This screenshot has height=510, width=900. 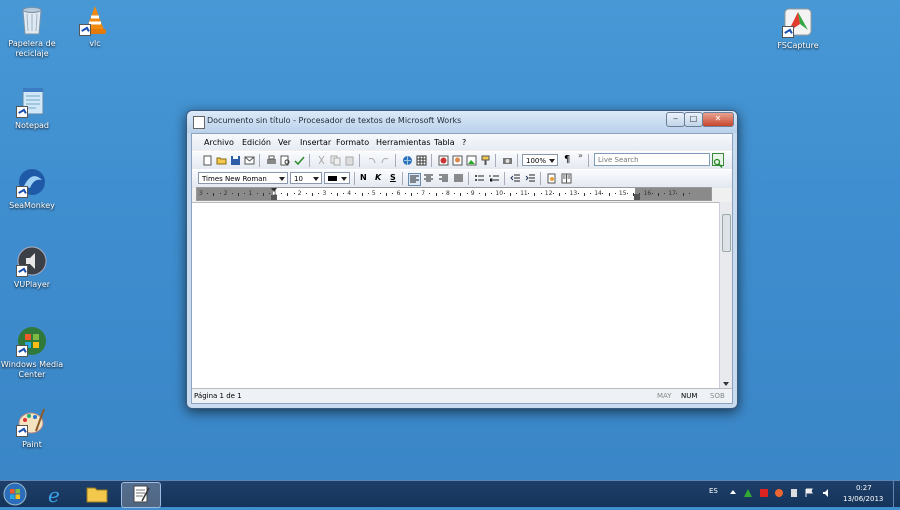 I want to click on font-size-select: 10, so click(x=306, y=178).